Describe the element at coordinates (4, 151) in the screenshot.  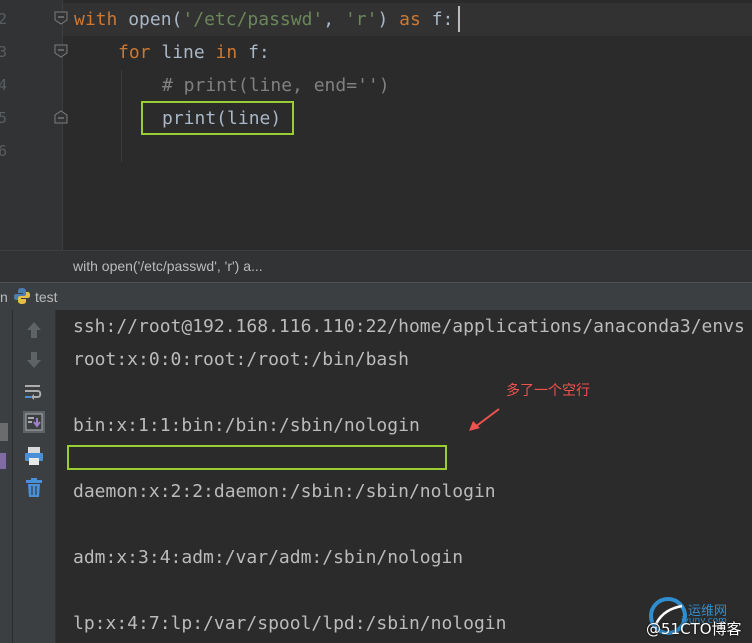
I see `line-number: 6` at that location.